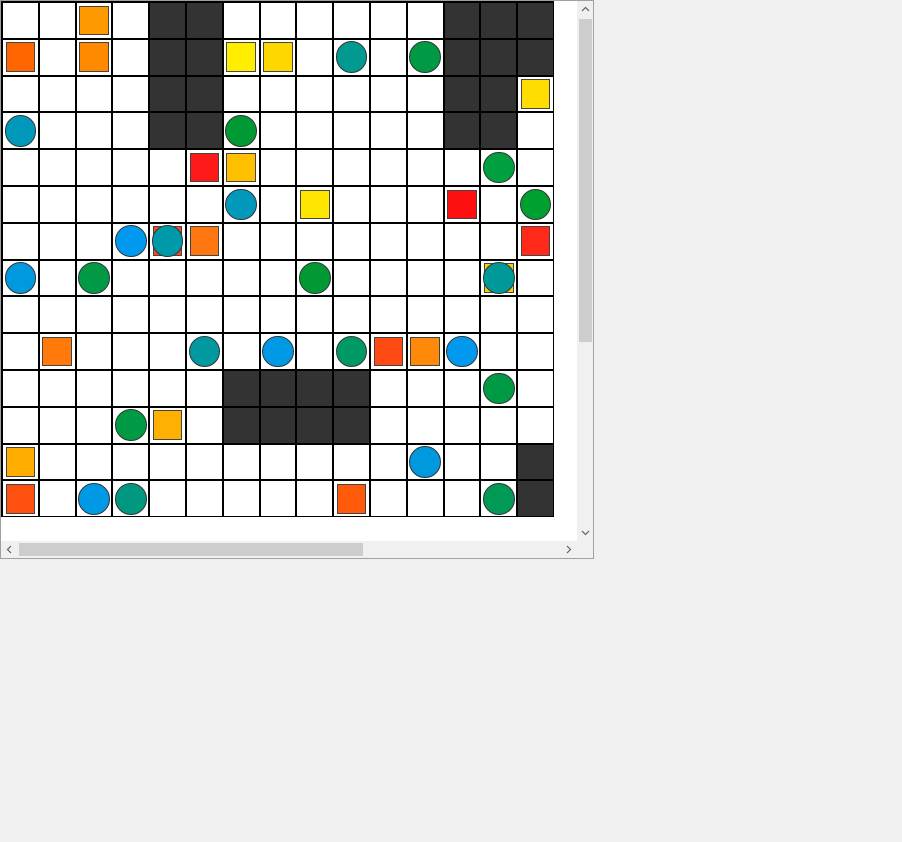 This screenshot has height=842, width=902. What do you see at coordinates (585, 9) in the screenshot?
I see `scroll-up-arrow-icon` at bounding box center [585, 9].